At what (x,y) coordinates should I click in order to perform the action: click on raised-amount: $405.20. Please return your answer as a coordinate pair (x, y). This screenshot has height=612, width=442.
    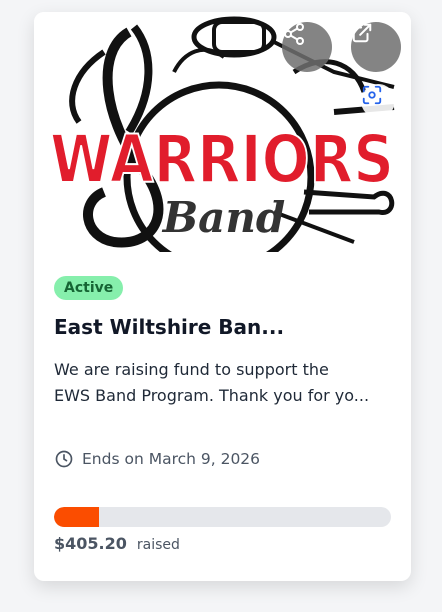
    Looking at the image, I should click on (90, 543).